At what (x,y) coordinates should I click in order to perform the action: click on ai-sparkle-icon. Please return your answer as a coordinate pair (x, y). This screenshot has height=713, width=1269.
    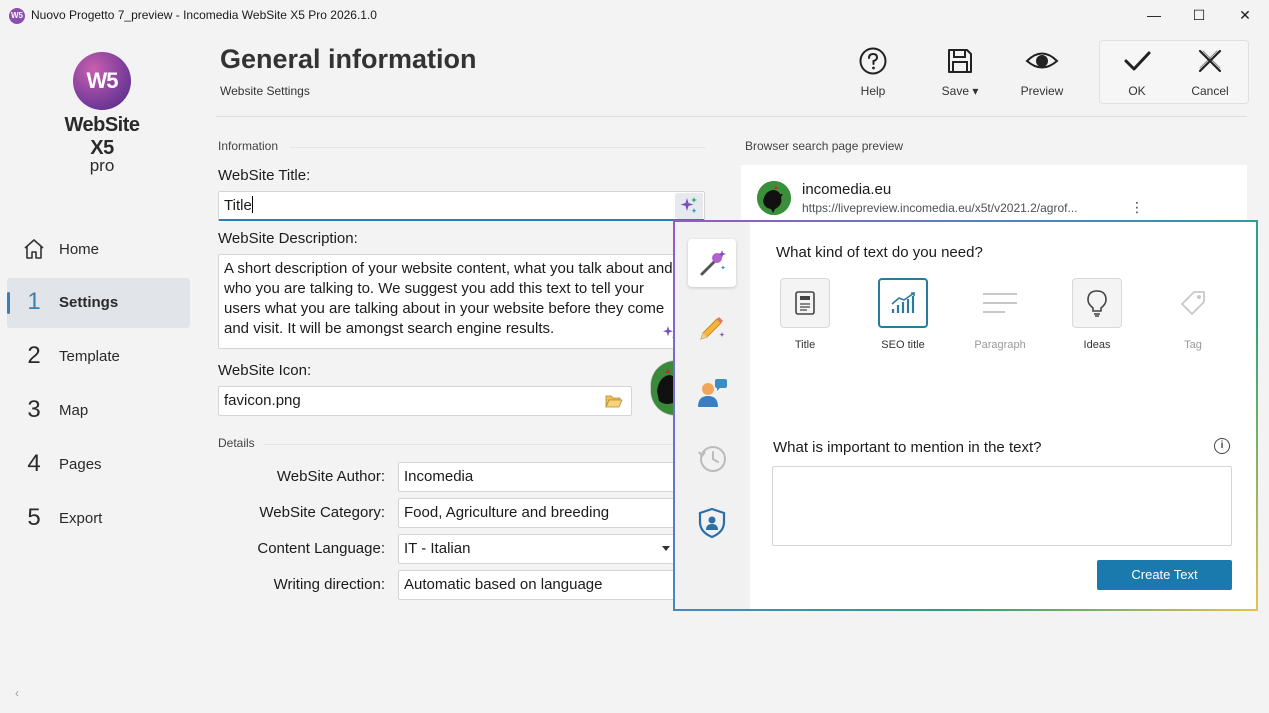
    Looking at the image, I should click on (688, 205).